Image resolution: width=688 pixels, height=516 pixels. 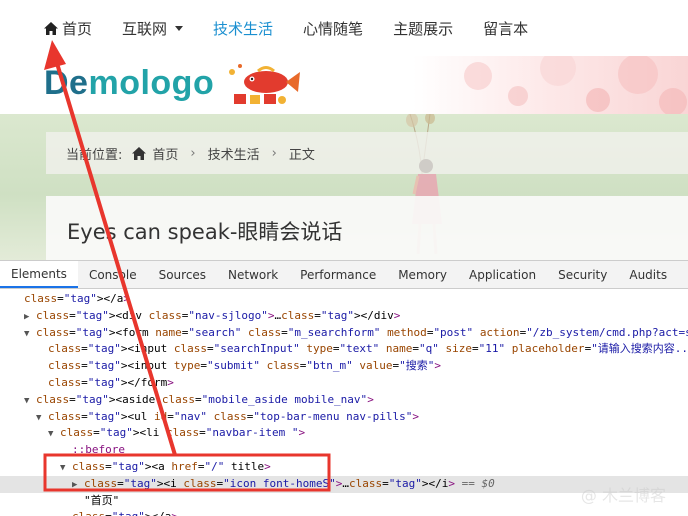 What do you see at coordinates (165, 153) in the screenshot?
I see `breadcrumb-home: 首页` at bounding box center [165, 153].